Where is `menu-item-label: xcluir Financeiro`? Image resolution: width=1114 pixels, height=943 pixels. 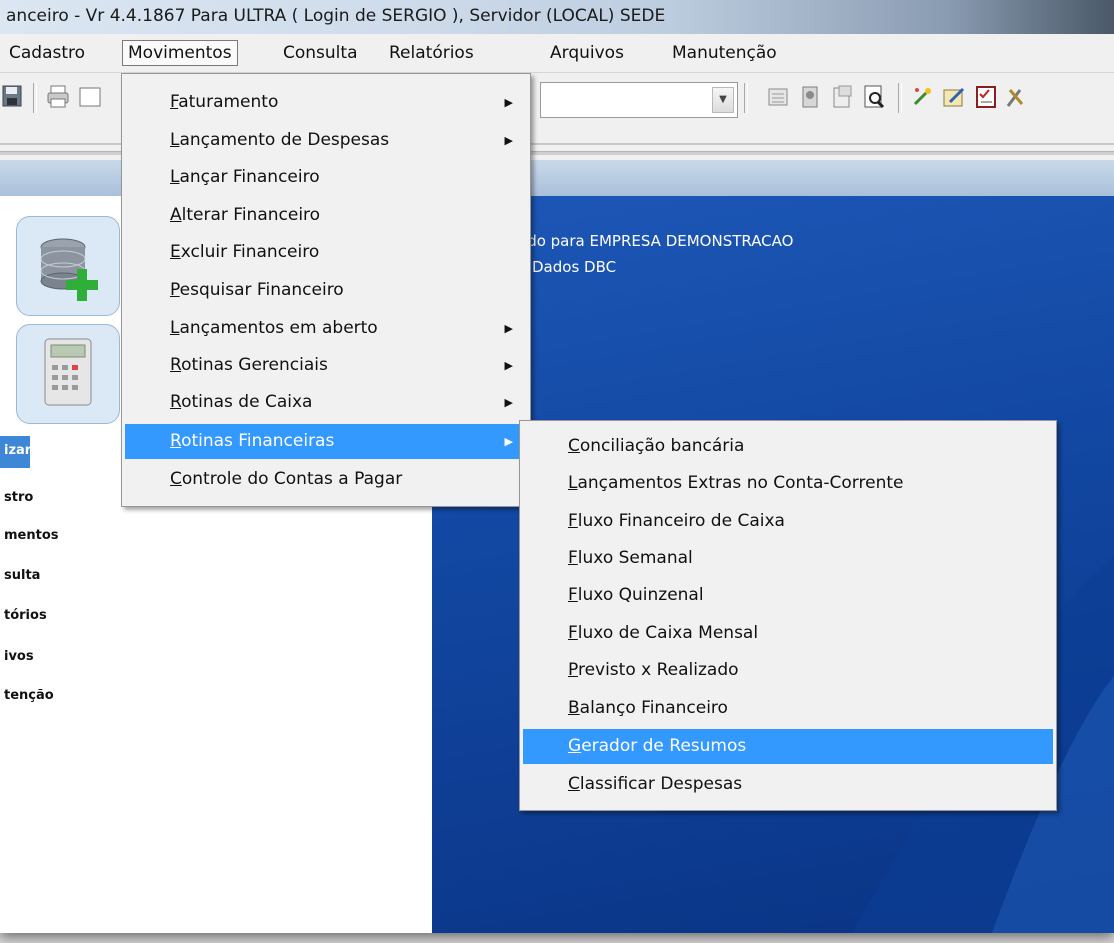 menu-item-label: xcluir Financeiro is located at coordinates (250, 252).